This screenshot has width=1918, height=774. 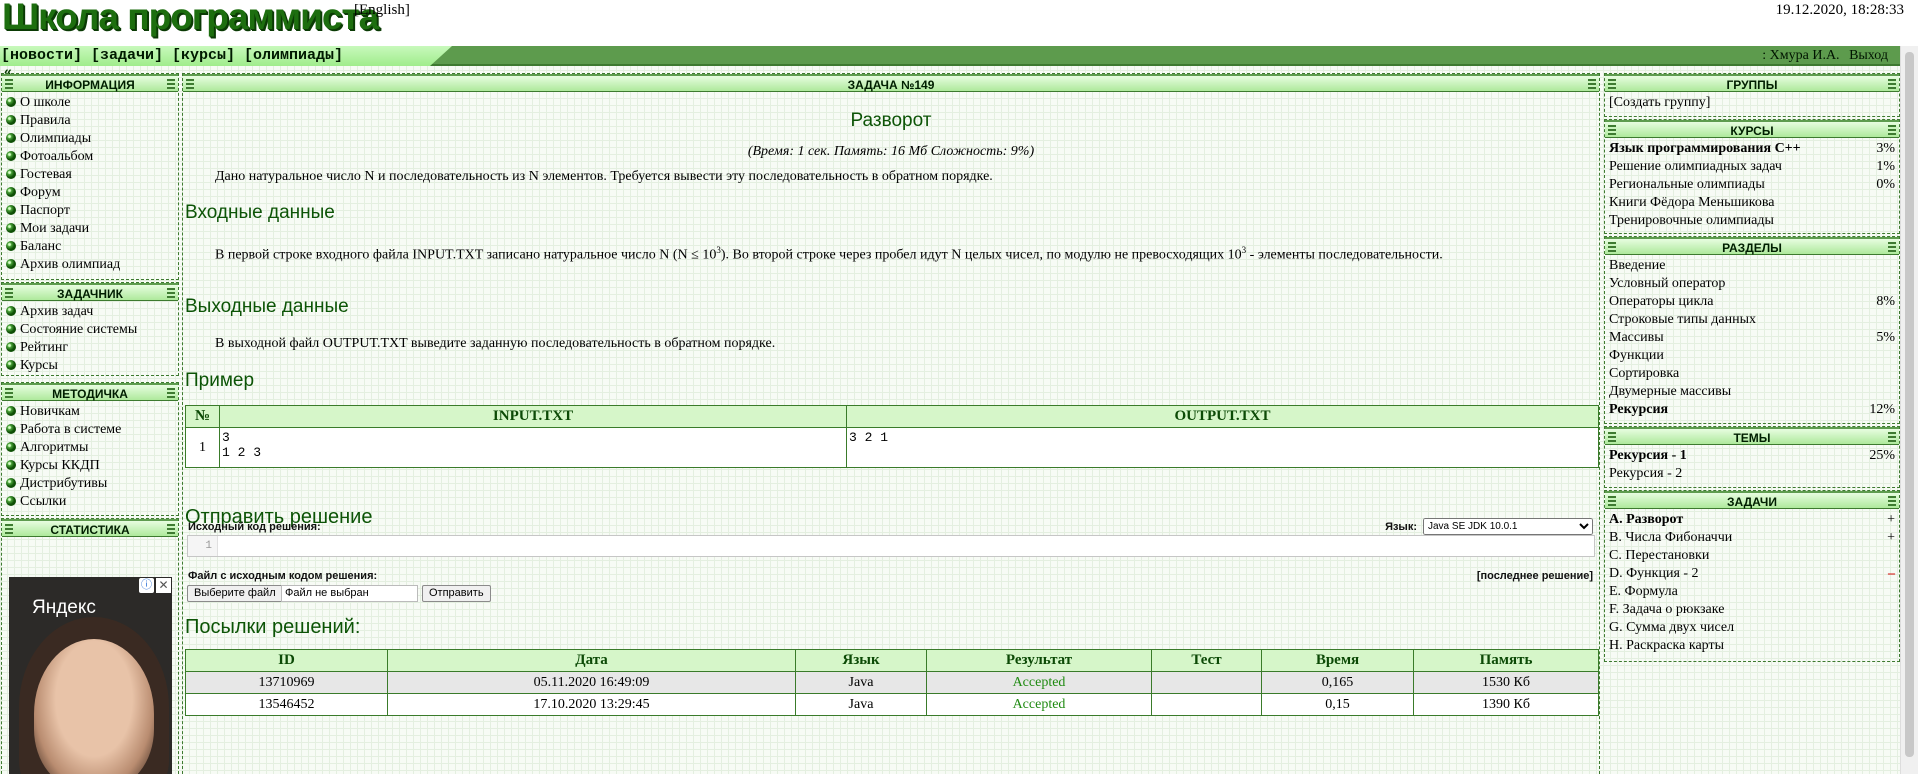 I want to click on progress-item: Рекурсия - 1 25%, so click(x=1752, y=456).